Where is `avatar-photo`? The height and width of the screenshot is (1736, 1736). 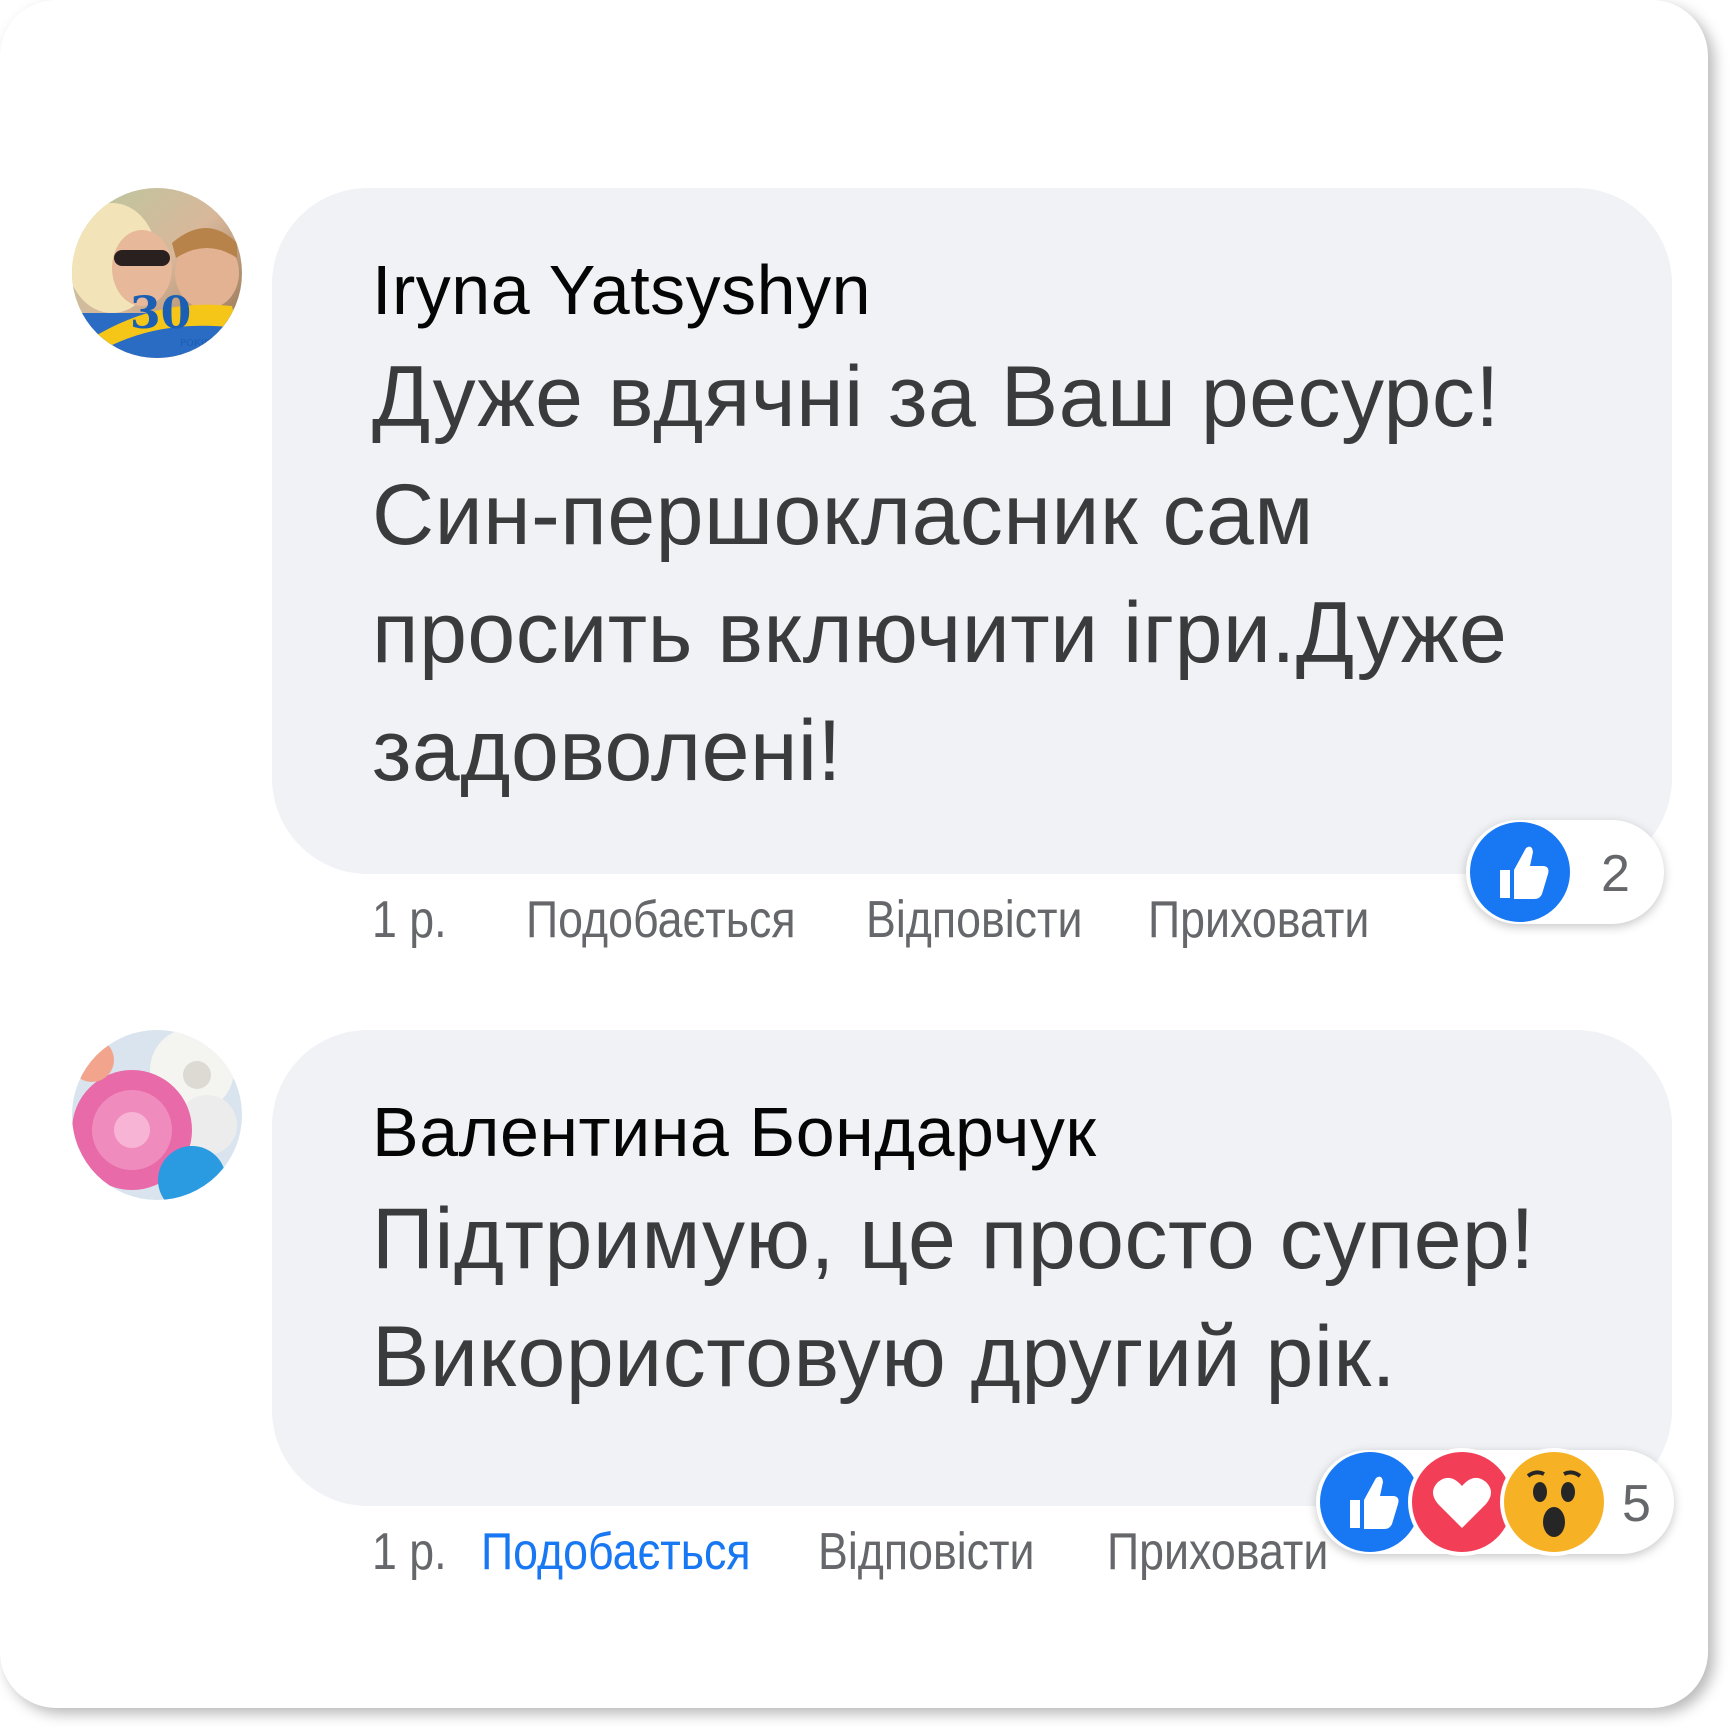
avatar-photo is located at coordinates (157, 1115).